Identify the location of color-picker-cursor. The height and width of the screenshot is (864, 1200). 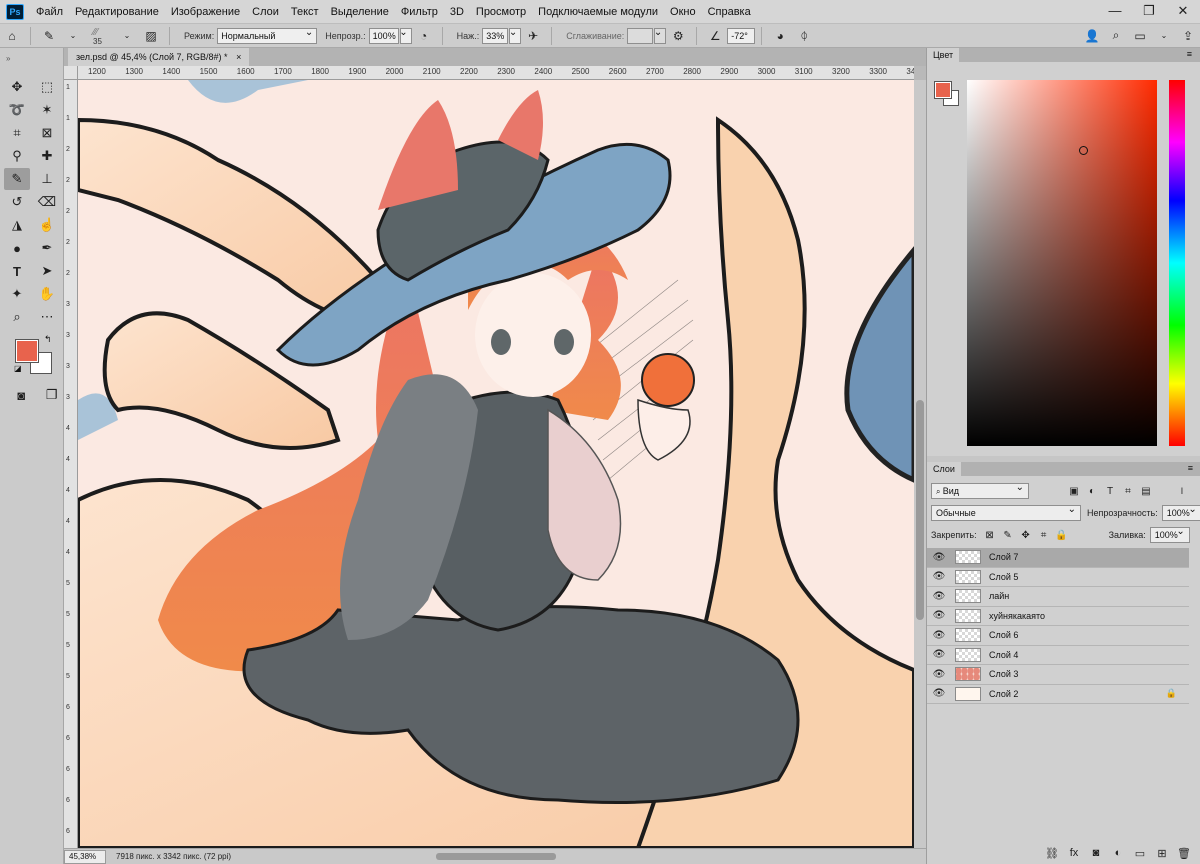
(1083, 150).